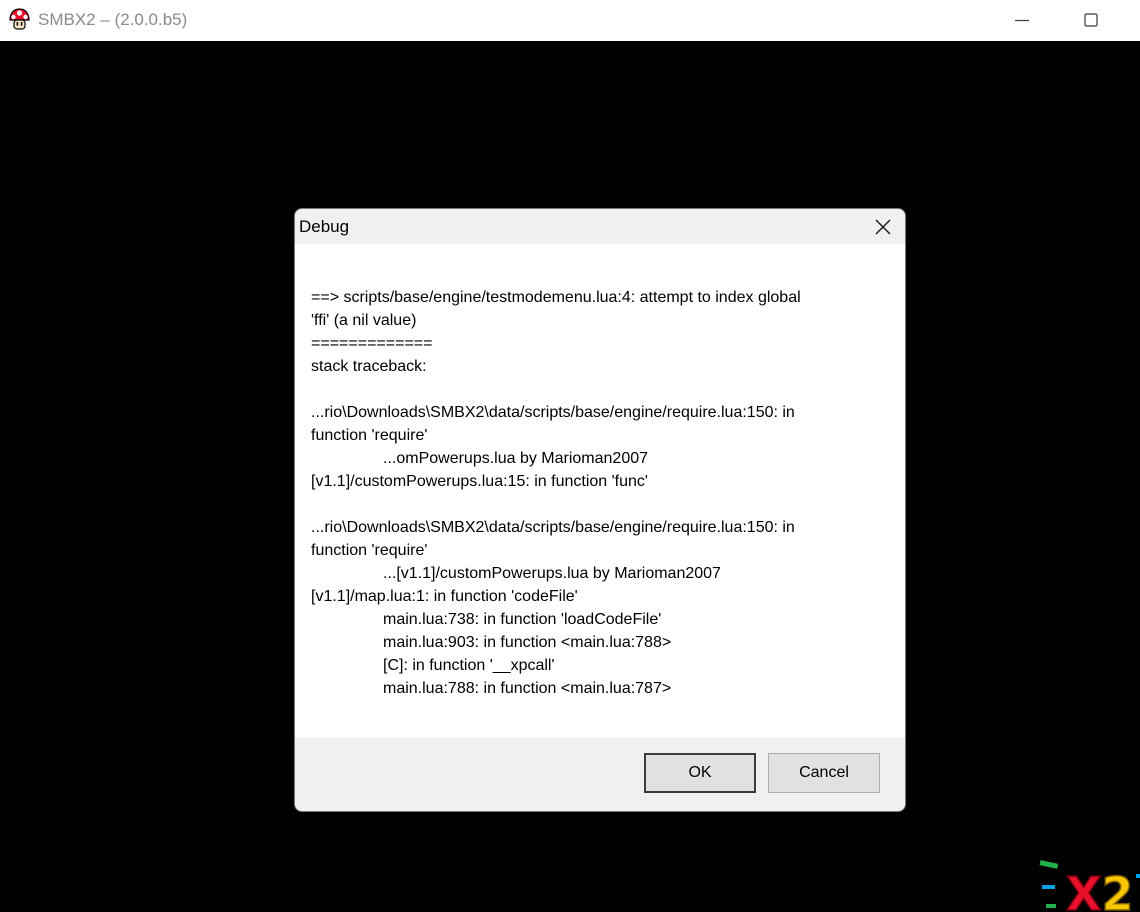 The image size is (1140, 912). I want to click on close-icon, so click(883, 227).